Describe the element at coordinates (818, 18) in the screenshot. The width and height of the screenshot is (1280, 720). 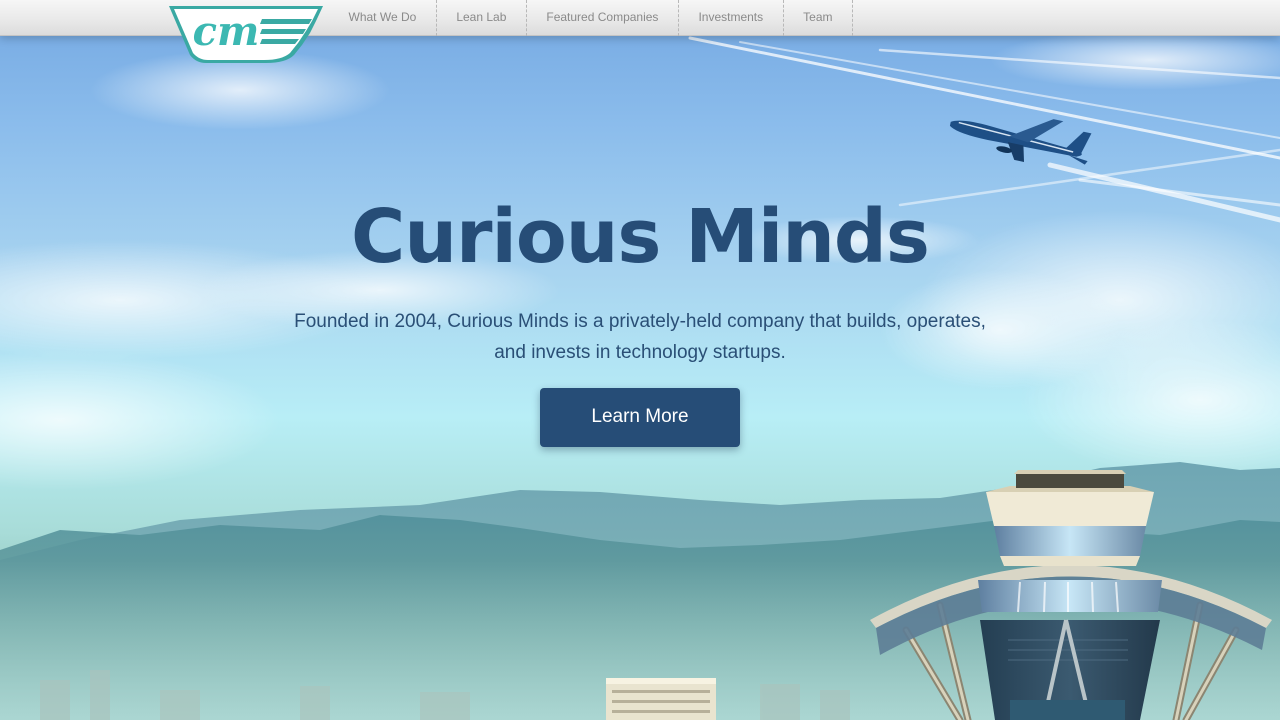
I see `nav-item-team: Team` at that location.